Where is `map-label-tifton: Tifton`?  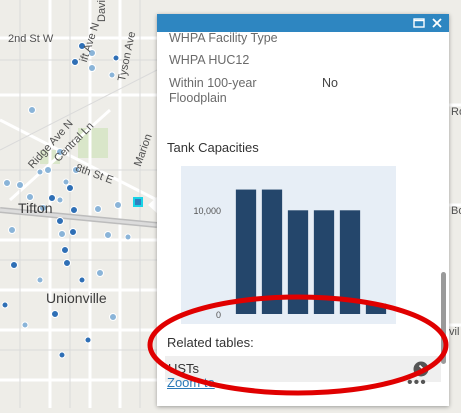 map-label-tifton: Tifton is located at coordinates (35, 208).